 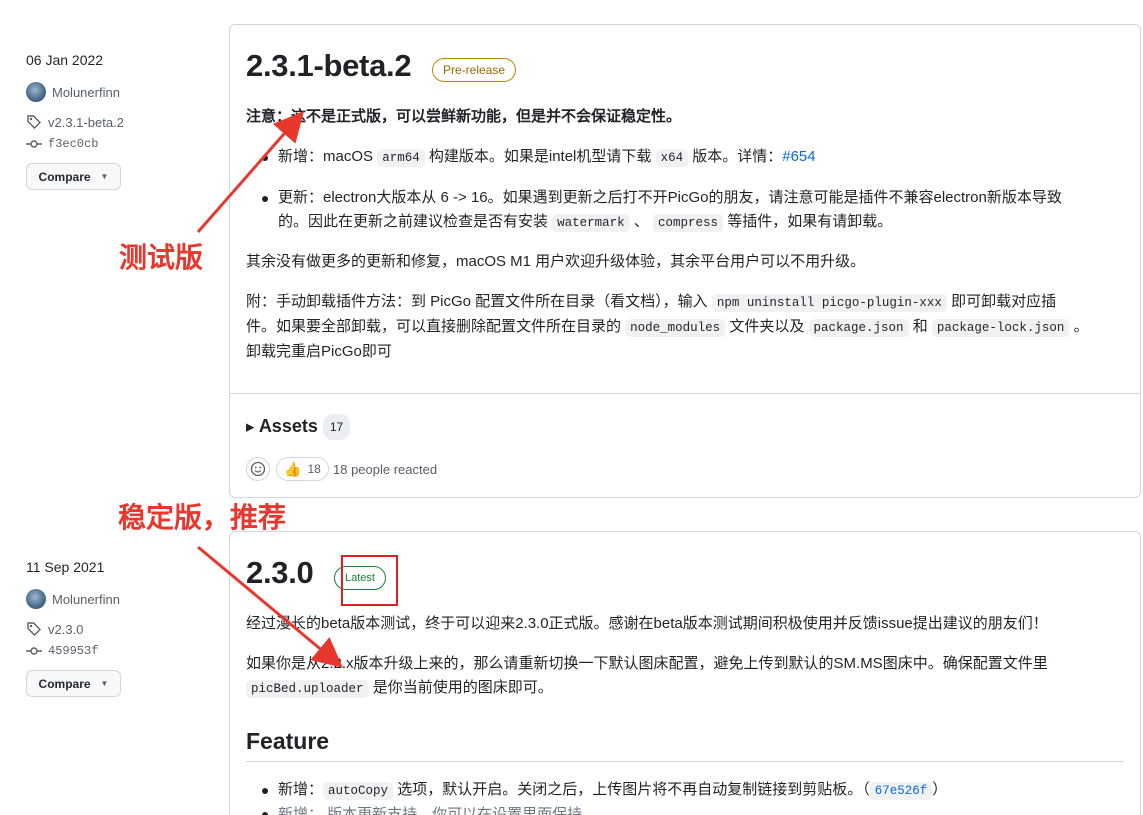 I want to click on arrow-to-stable, so click(x=270, y=606).